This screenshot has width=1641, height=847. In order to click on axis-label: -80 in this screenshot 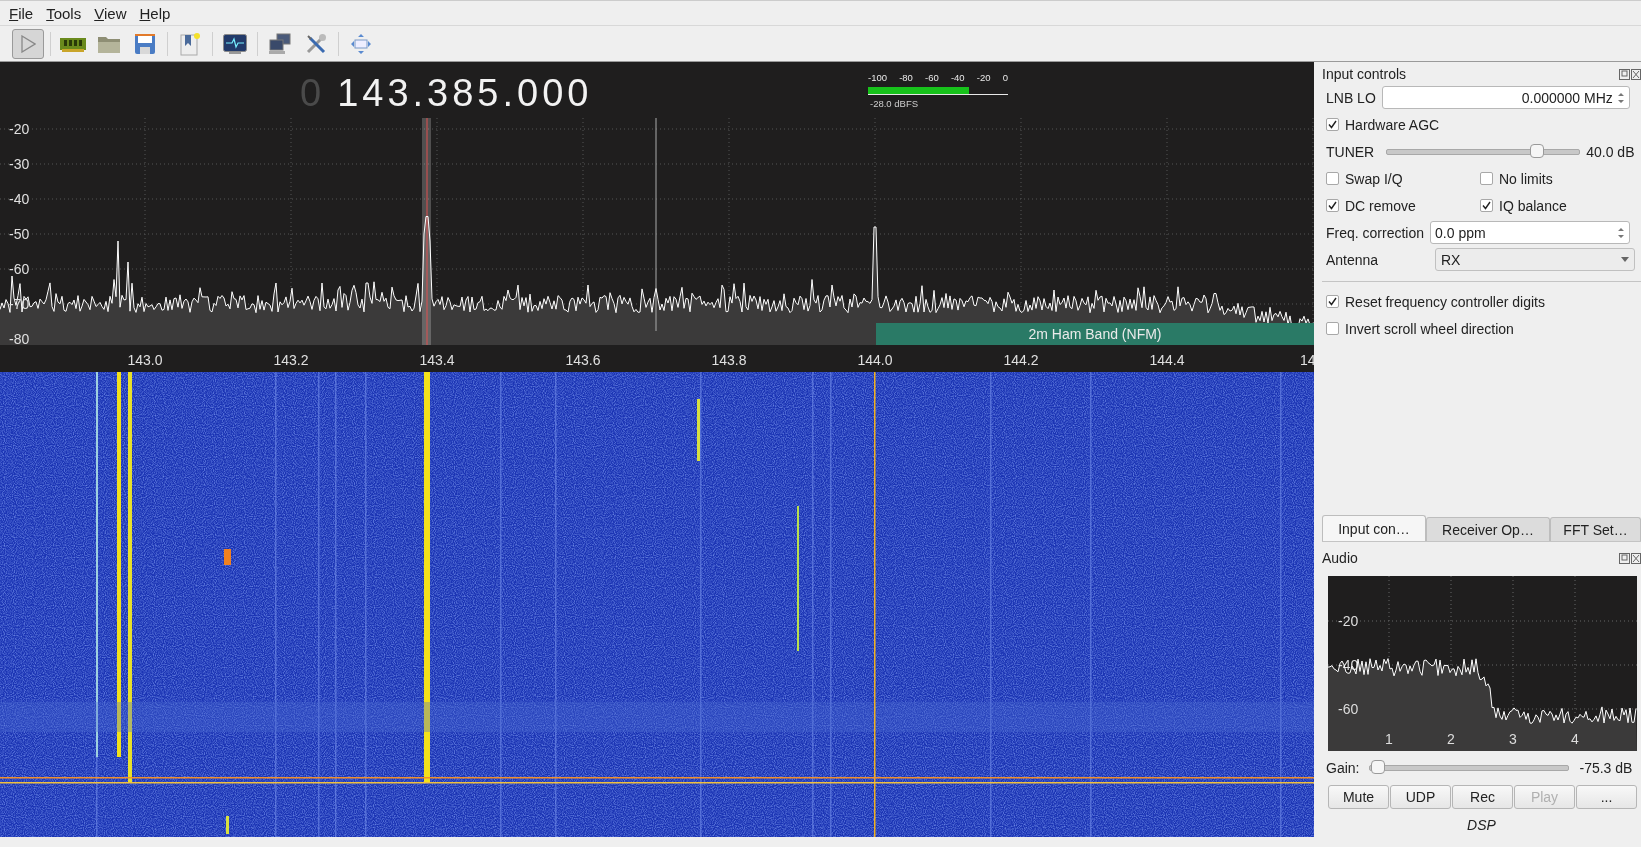, I will do `click(19, 339)`.